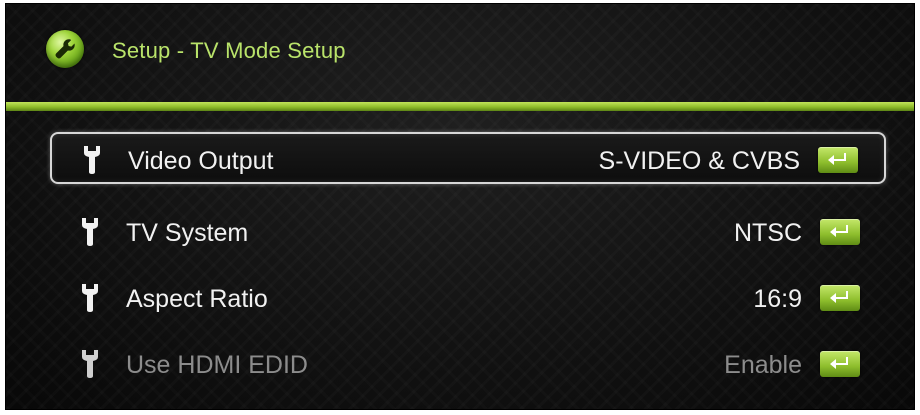  Describe the element at coordinates (767, 233) in the screenshot. I see `menu-item-value: NTSC` at that location.